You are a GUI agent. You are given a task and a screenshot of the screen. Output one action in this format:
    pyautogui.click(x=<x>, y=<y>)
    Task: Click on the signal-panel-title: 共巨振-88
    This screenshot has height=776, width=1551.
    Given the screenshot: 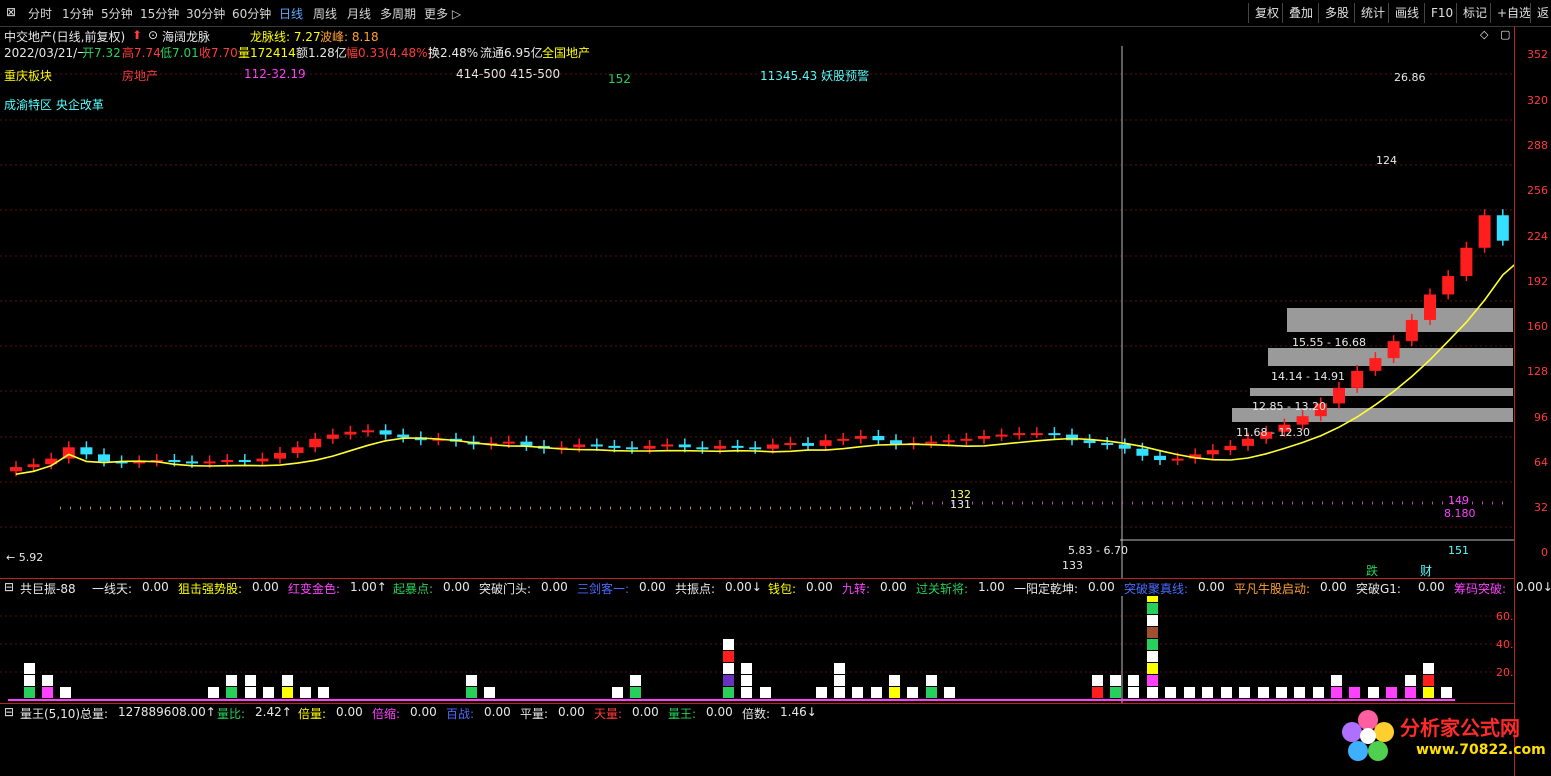 What is the action you would take?
    pyautogui.click(x=48, y=588)
    